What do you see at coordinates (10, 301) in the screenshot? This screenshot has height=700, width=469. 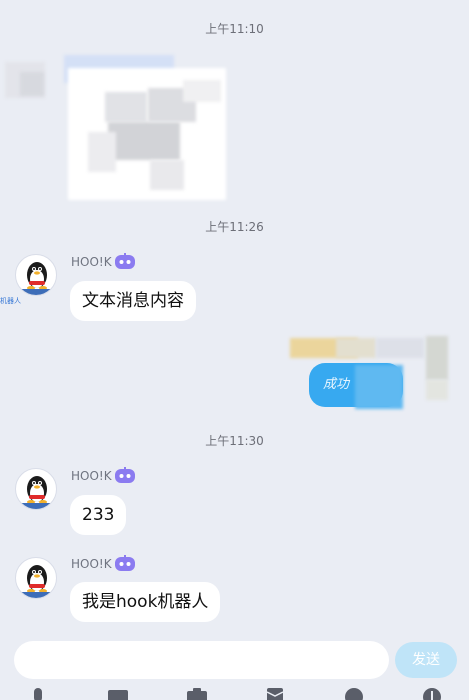 I see `avatar-tag: 机器人` at bounding box center [10, 301].